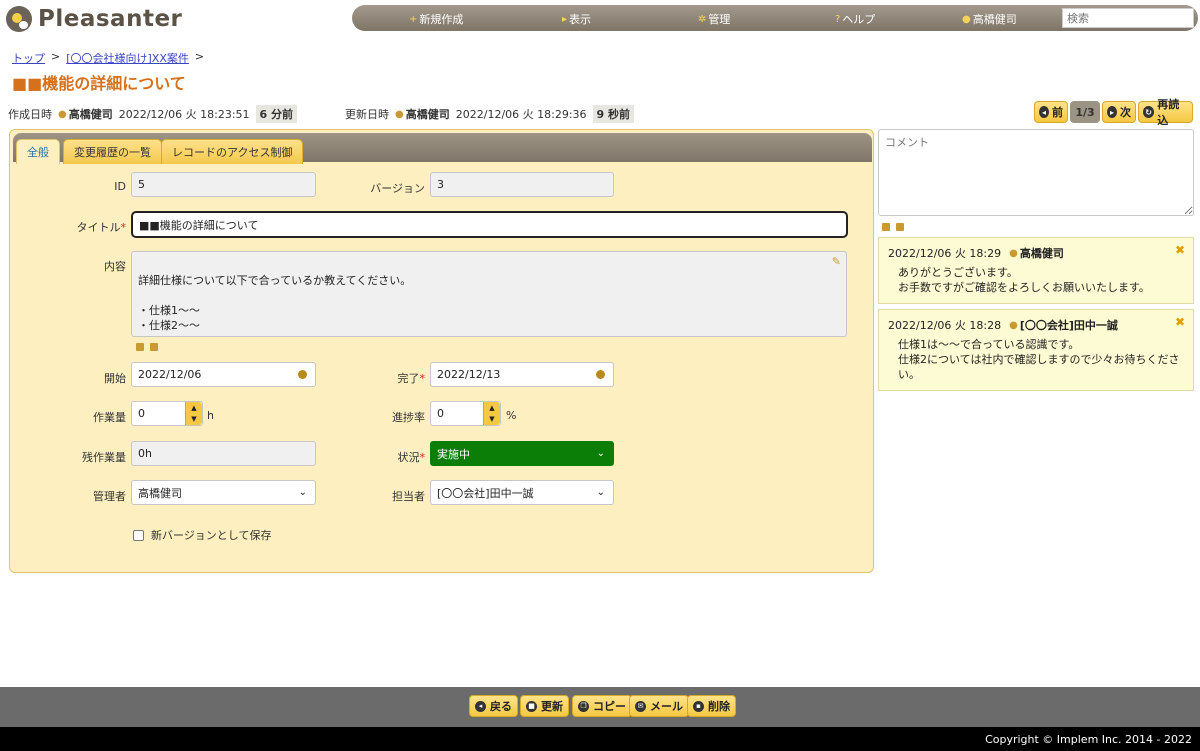 Image resolution: width=1200 pixels, height=751 pixels. I want to click on breadcrumb-top: トップ, so click(28, 58).